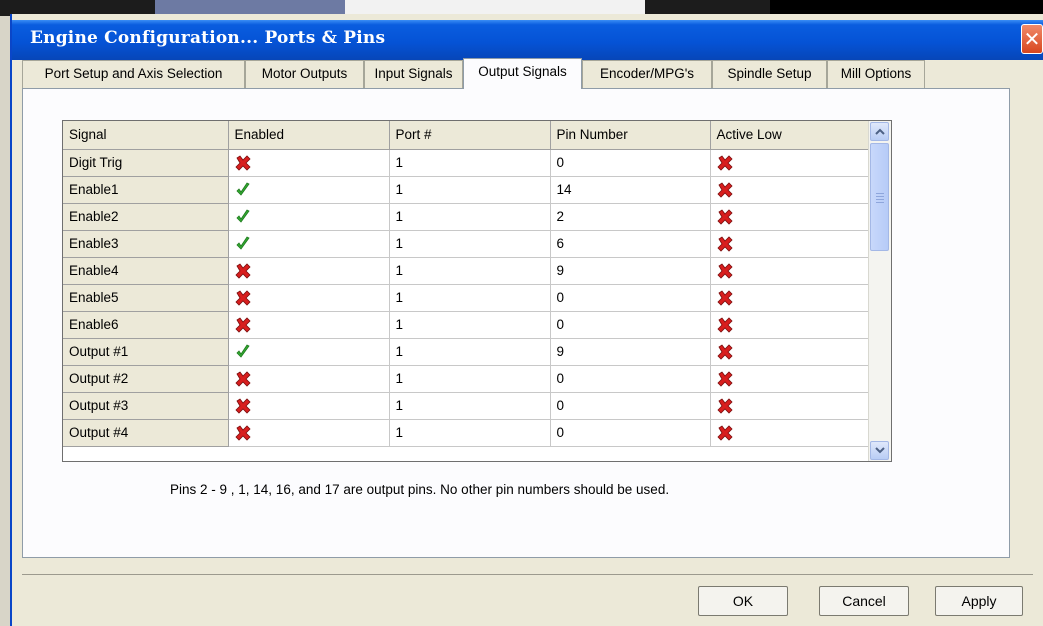 This screenshot has height=626, width=1043. What do you see at coordinates (879, 291) in the screenshot?
I see `vertical-scrollbar` at bounding box center [879, 291].